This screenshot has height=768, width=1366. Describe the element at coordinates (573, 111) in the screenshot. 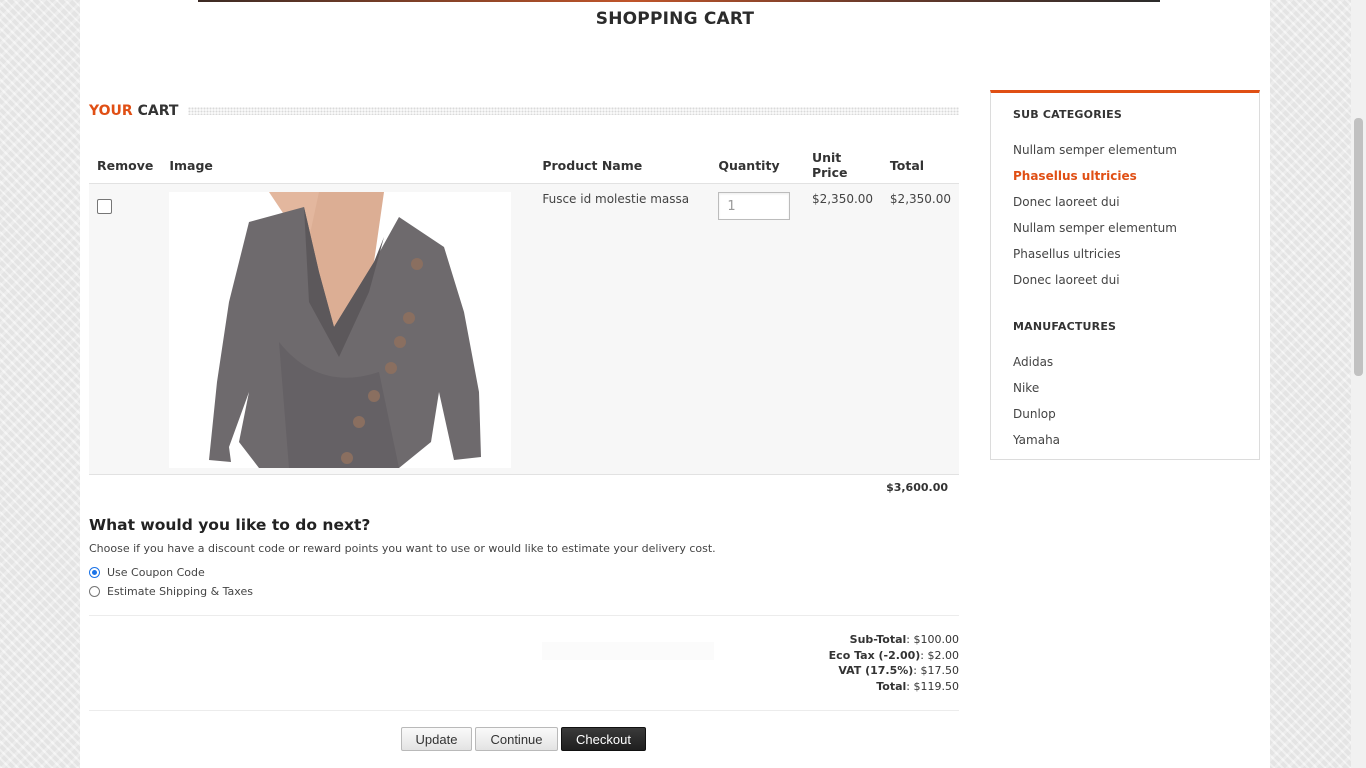

I see `heading-dotted-rule` at that location.